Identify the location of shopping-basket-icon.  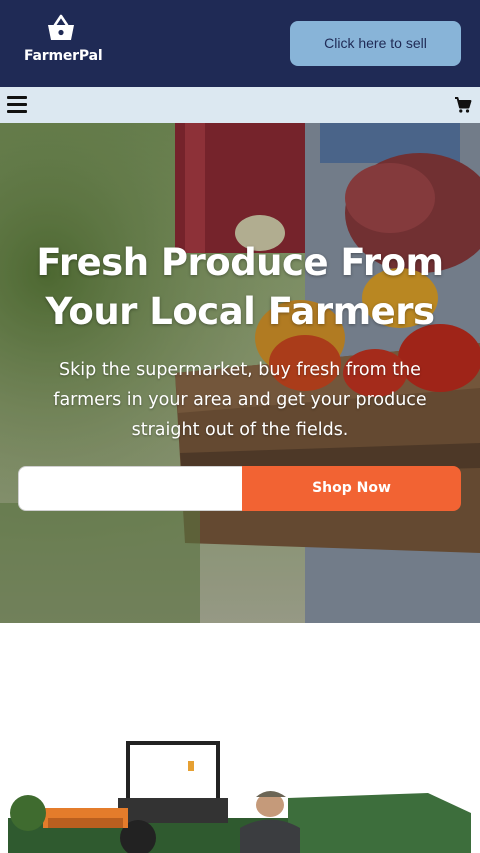
(61, 27).